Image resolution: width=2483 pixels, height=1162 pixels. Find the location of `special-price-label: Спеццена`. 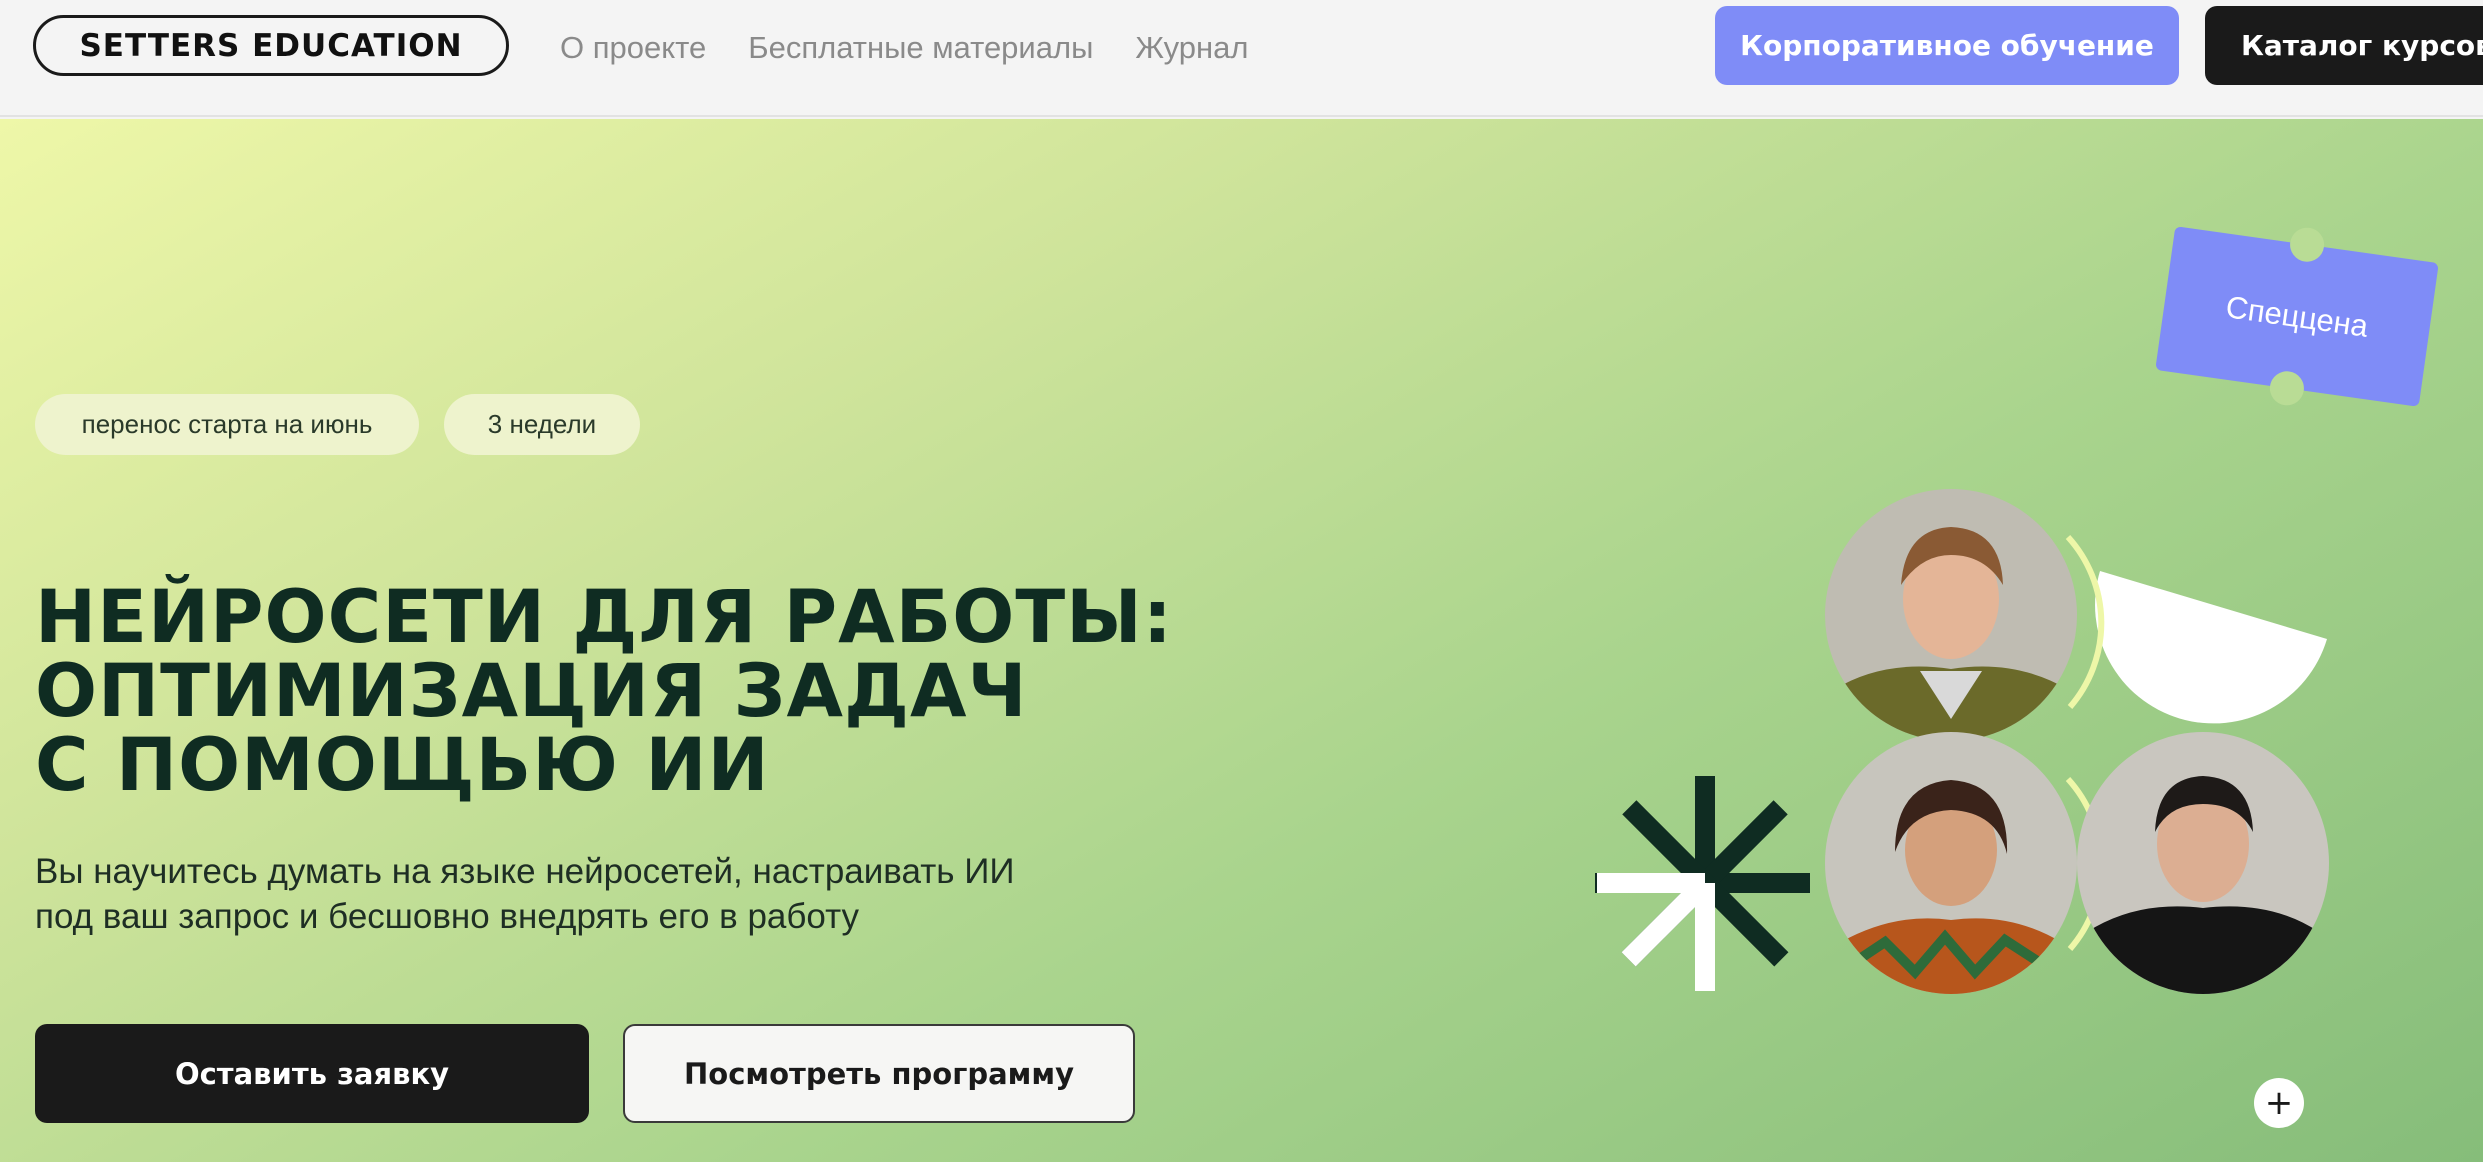

special-price-label: Спеццена is located at coordinates (2297, 316).